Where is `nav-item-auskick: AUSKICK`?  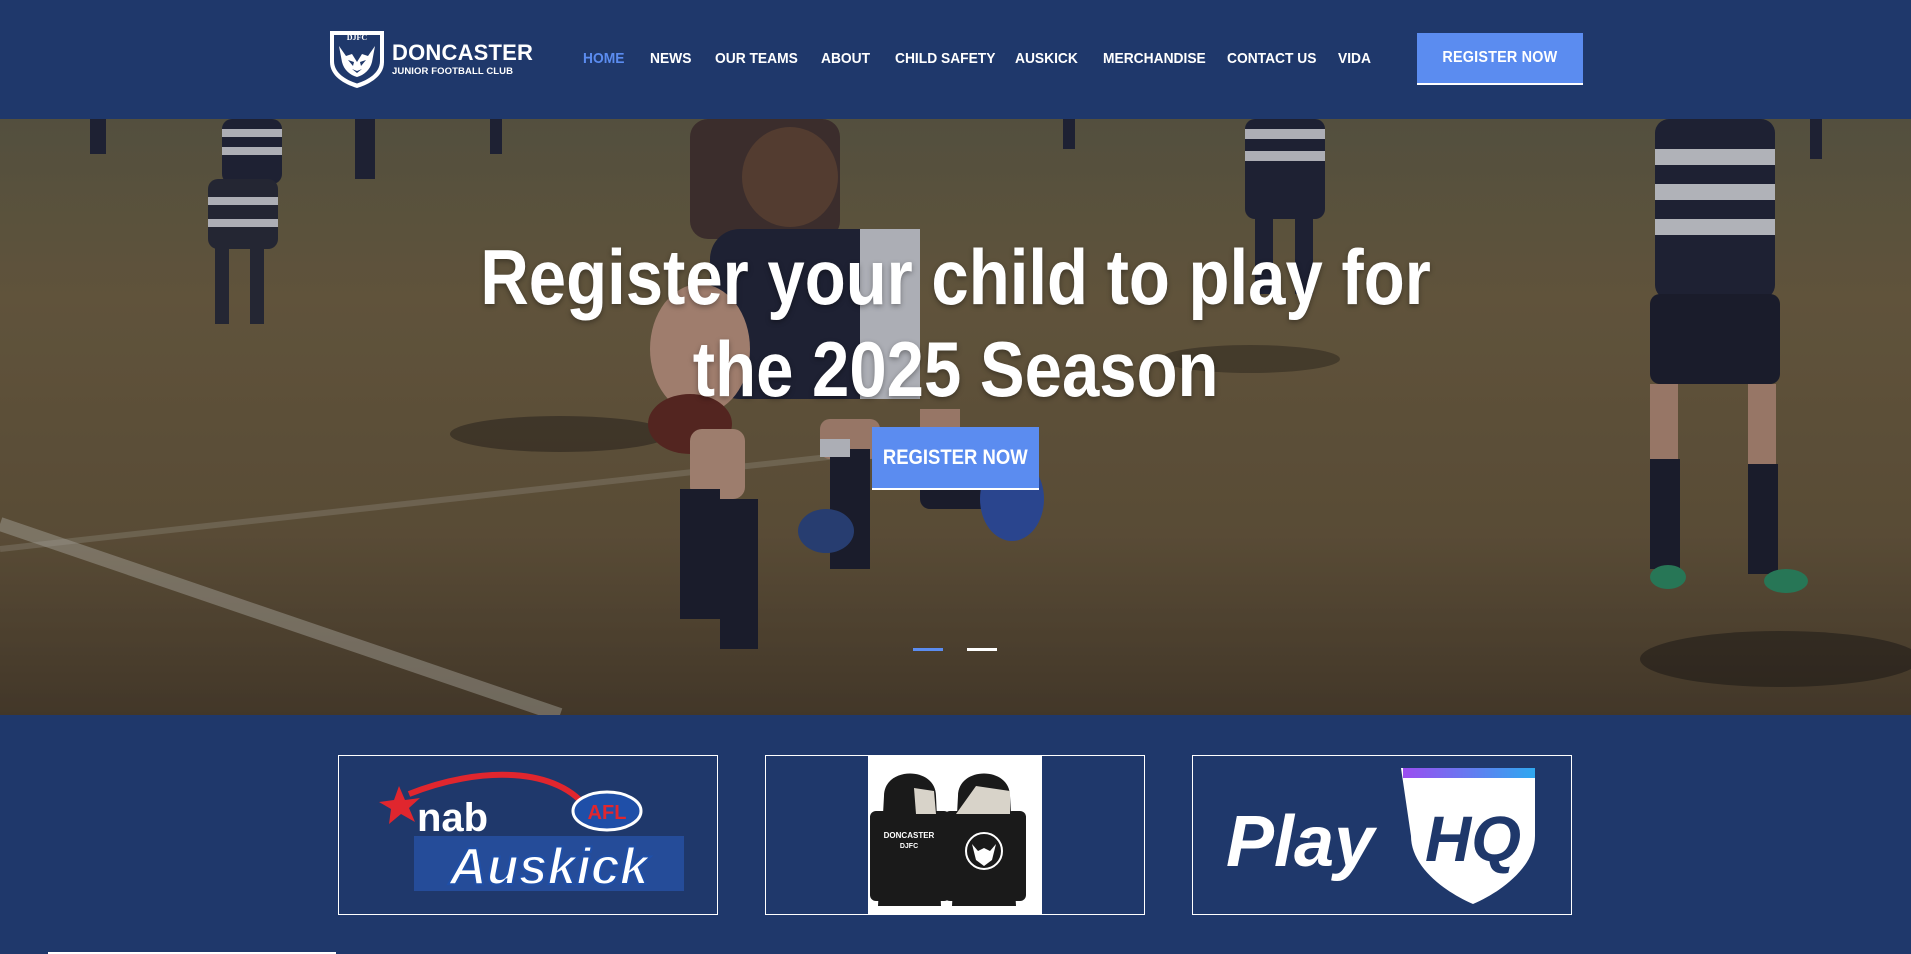
nav-item-auskick: AUSKICK is located at coordinates (1046, 59).